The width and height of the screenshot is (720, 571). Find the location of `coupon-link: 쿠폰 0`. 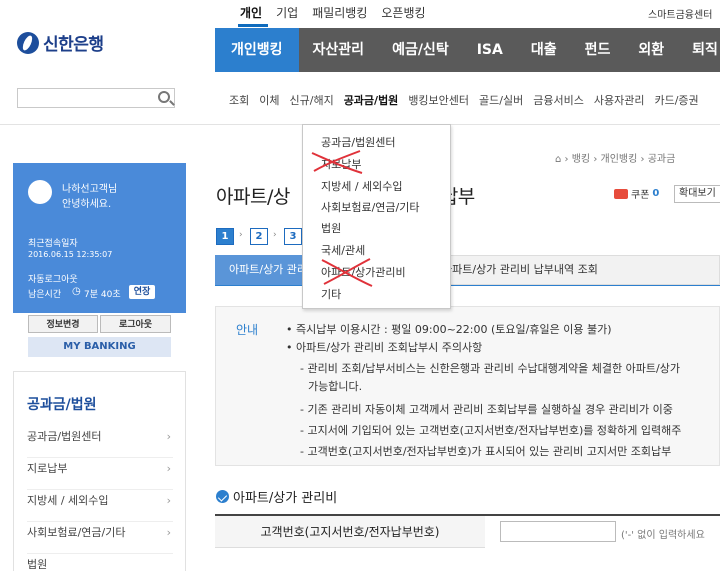

coupon-link: 쿠폰 0 is located at coordinates (636, 193).